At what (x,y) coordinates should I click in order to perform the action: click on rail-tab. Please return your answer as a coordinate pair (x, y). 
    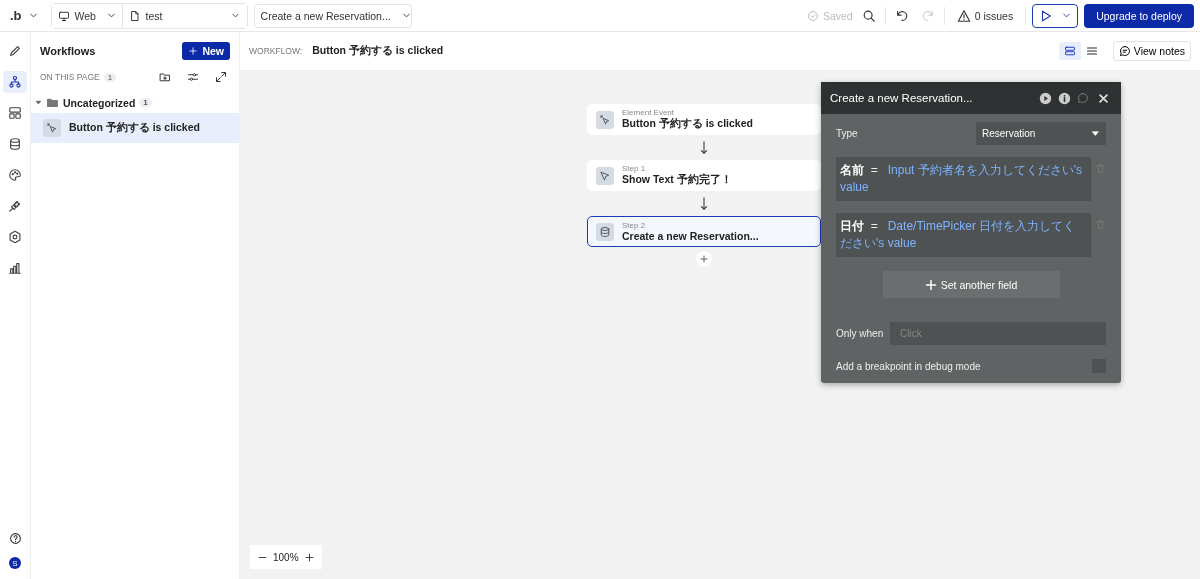
    Looking at the image, I should click on (15, 82).